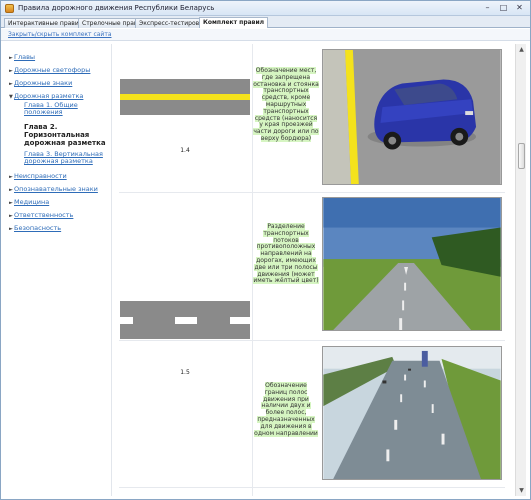 Image resolution: width=531 pixels, height=500 pixels. I want to click on sidebar-subitem-chapter-3: Глава 3. Вертикальная дорожная разметка, so click(66, 158).